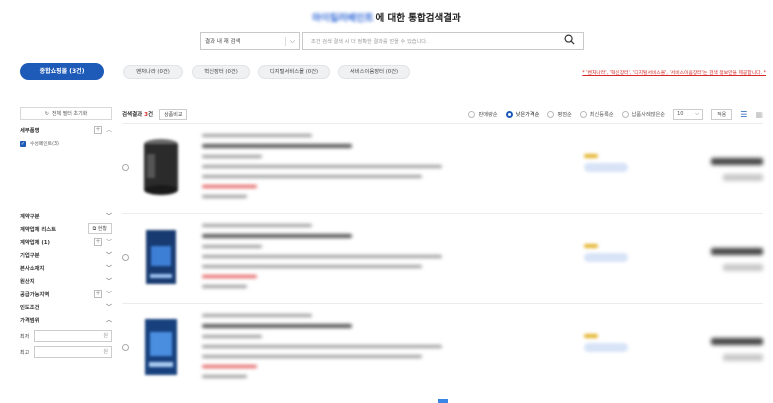 Image resolution: width=773 pixels, height=403 pixels. Describe the element at coordinates (73, 352) in the screenshot. I see `price-max-input: 원` at that location.